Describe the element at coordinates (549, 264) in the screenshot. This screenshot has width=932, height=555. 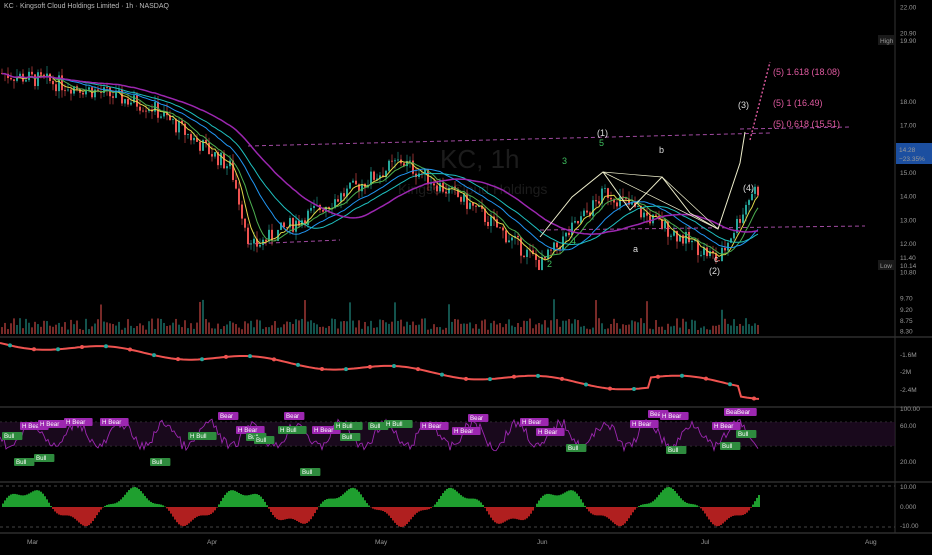
I see `wave-label-green-2: 2` at that location.